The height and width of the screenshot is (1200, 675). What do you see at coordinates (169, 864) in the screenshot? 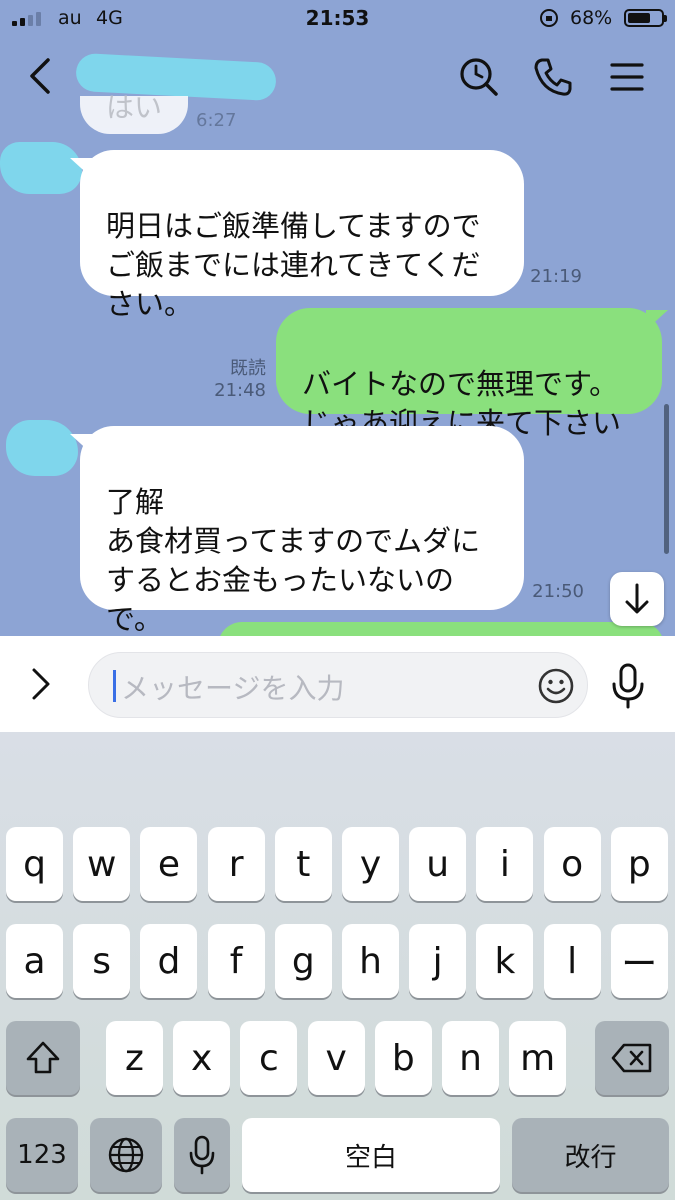
I see `key-e: e` at bounding box center [169, 864].